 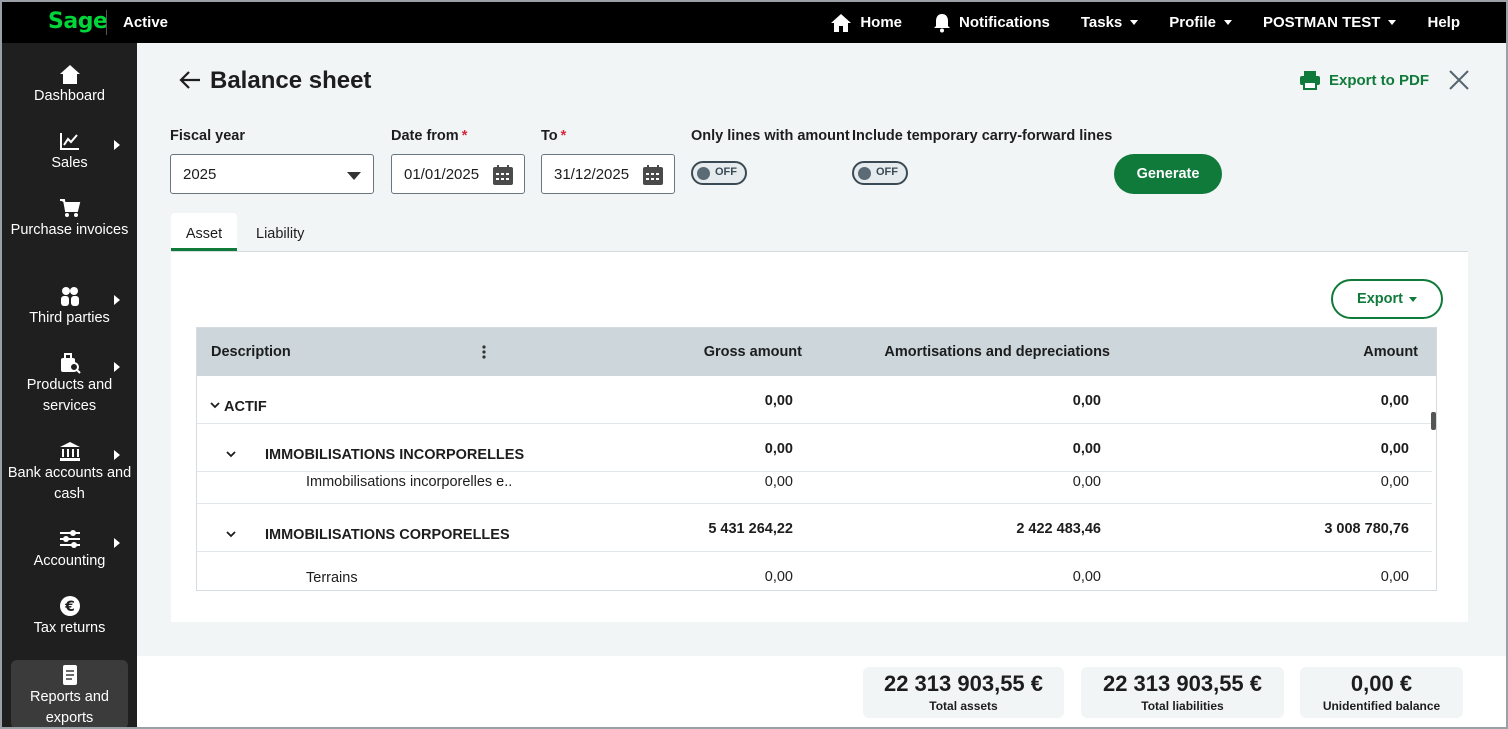 What do you see at coordinates (207, 136) in the screenshot?
I see `fiscal-year-label: Fiscal year` at bounding box center [207, 136].